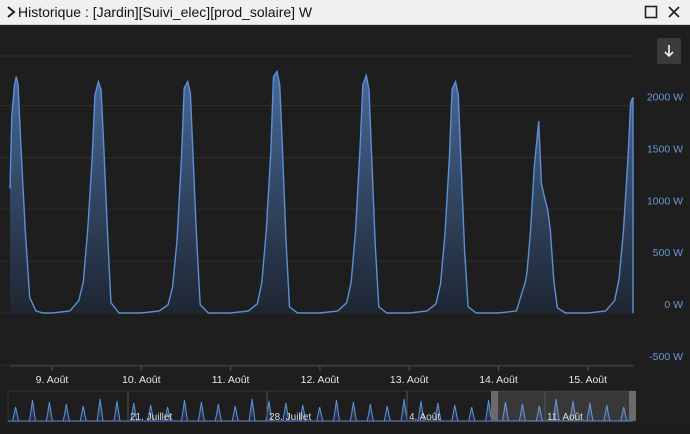 The height and width of the screenshot is (434, 690). What do you see at coordinates (52, 380) in the screenshot?
I see `x-tick-label: 9. Août` at bounding box center [52, 380].